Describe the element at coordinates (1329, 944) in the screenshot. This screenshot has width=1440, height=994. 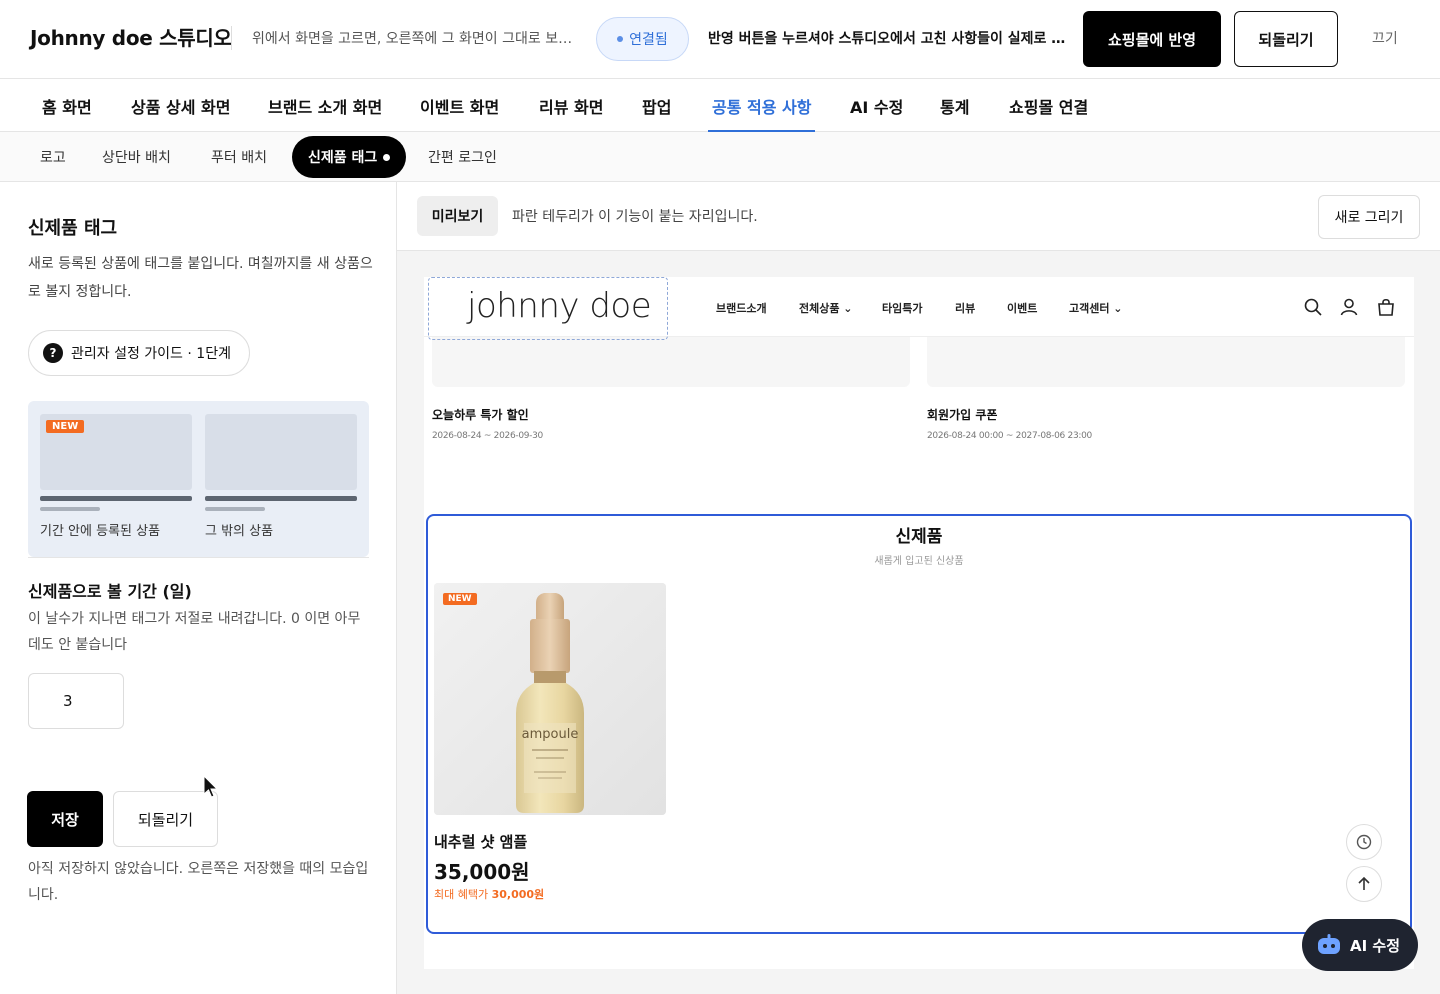
I see `robot-icon` at that location.